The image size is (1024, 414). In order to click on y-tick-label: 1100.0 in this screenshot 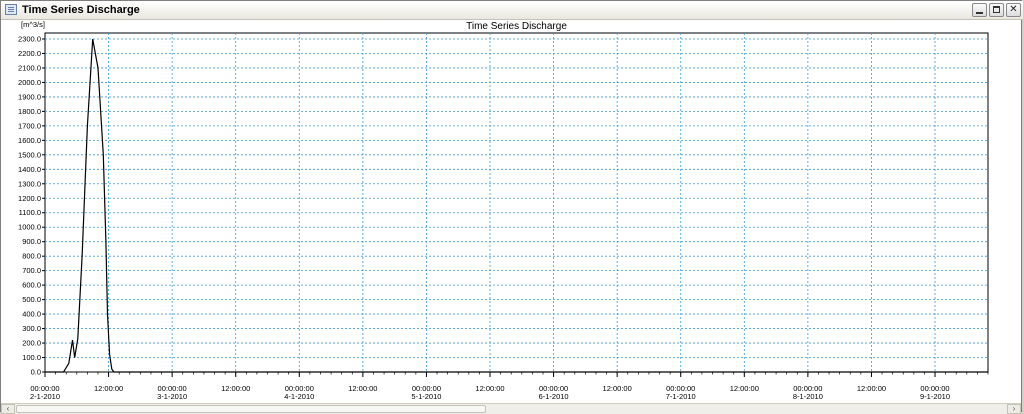, I will do `click(30, 212)`.